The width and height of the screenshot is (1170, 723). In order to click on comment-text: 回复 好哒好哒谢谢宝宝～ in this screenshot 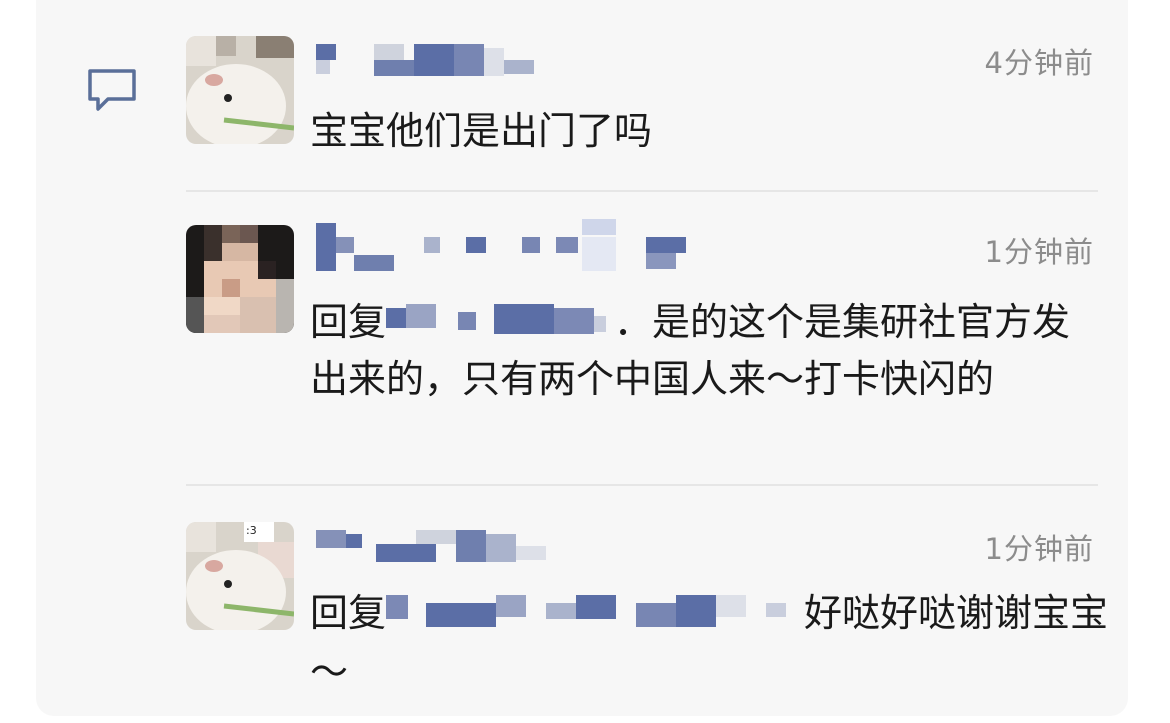, I will do `click(715, 642)`.